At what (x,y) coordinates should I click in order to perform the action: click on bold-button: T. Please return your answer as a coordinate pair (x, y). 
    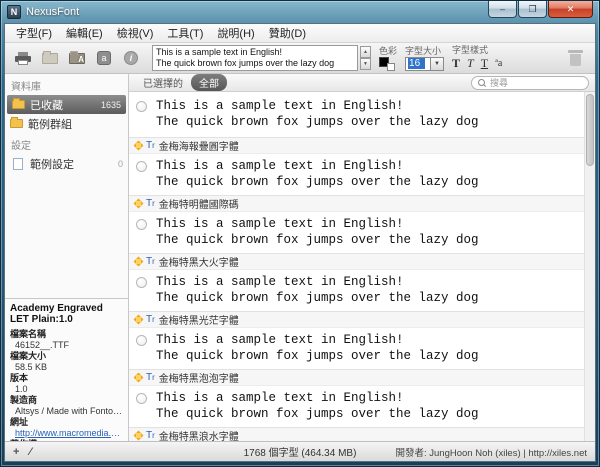
    Looking at the image, I should click on (456, 63).